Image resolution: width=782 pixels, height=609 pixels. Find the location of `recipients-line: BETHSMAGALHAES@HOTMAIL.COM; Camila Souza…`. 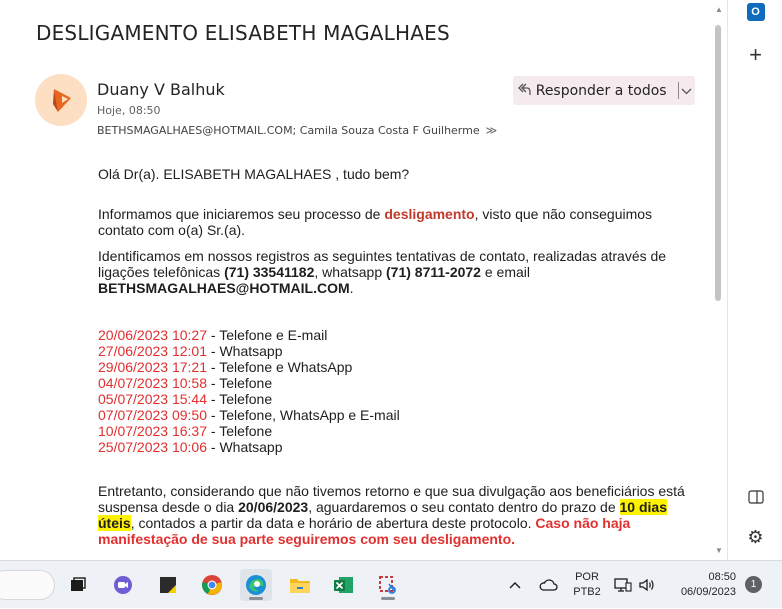

recipients-line: BETHSMAGALHAES@HOTMAIL.COM; Camila Souza… is located at coordinates (297, 130).